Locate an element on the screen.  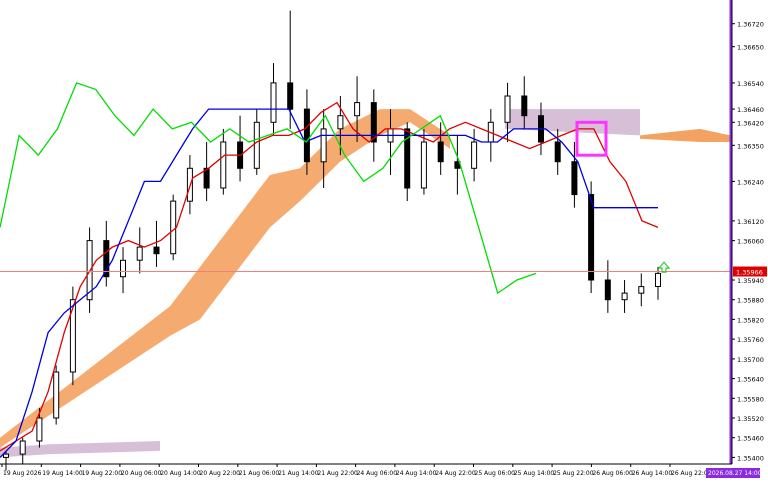
y-tick-label: 1.36540 is located at coordinates (750, 84).